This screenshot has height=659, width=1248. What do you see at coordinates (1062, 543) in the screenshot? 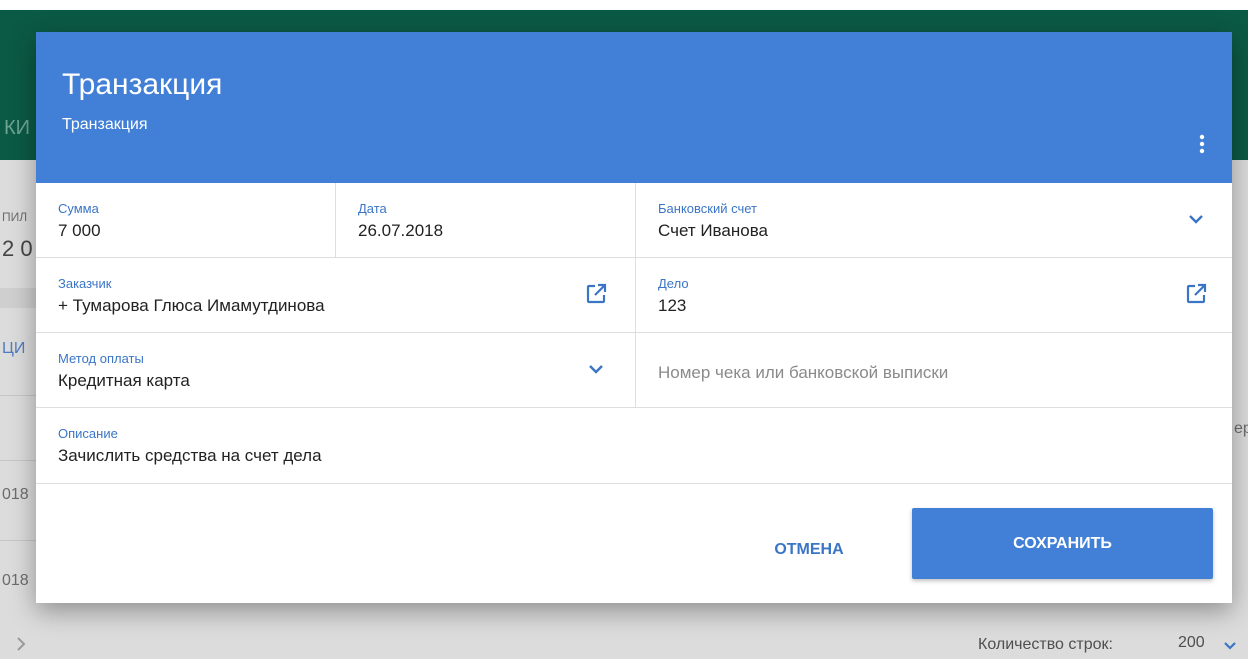
I see `save-button: СОХРАНИТЬ` at bounding box center [1062, 543].